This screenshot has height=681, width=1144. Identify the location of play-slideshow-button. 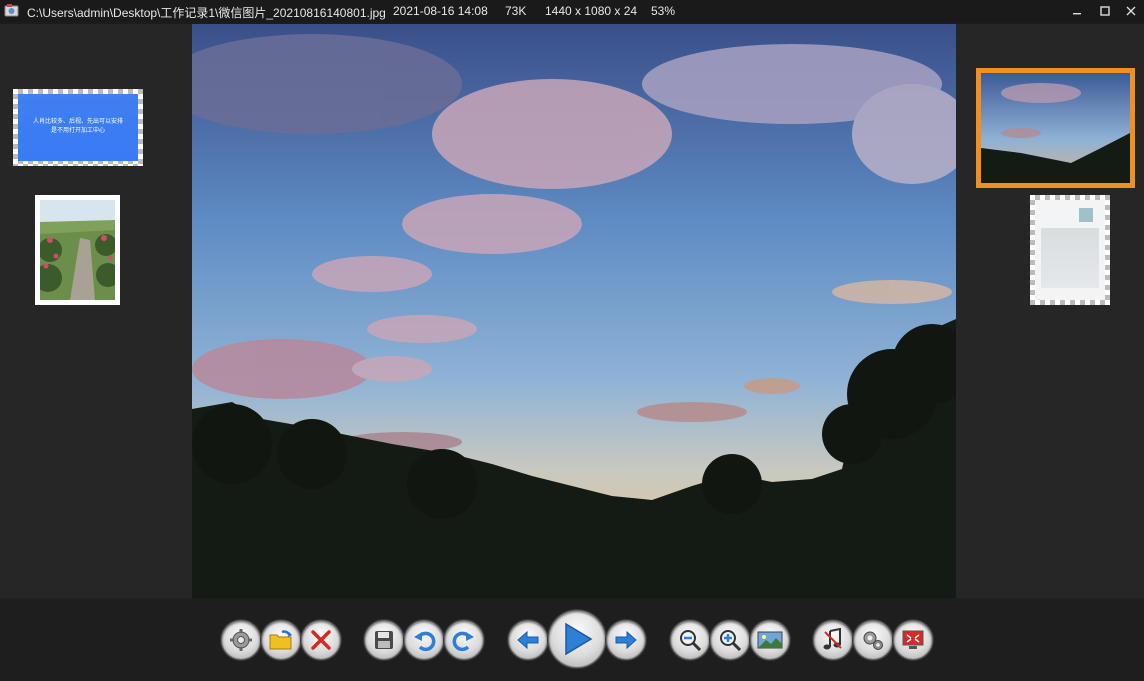
(577, 639).